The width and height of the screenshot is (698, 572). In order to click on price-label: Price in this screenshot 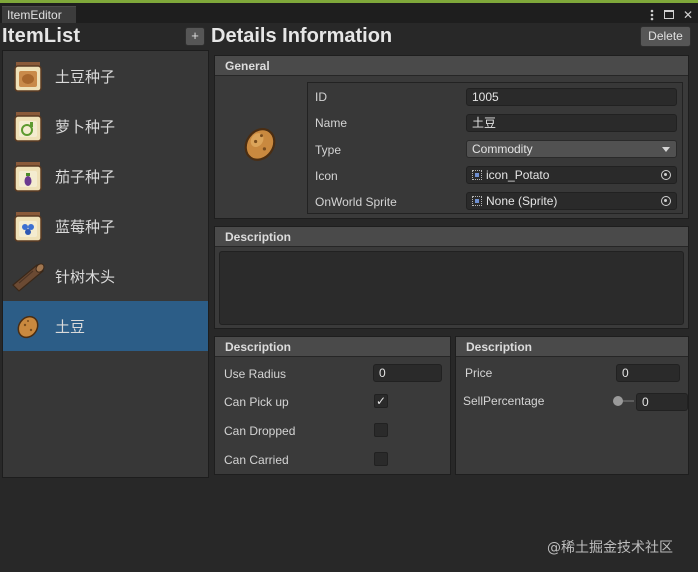, I will do `click(479, 373)`.